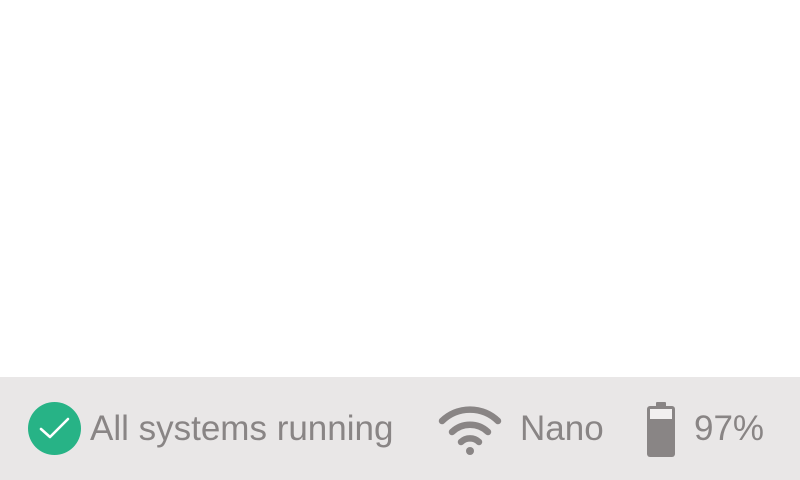 The width and height of the screenshot is (800, 480). I want to click on wifi-network-name: Nano, so click(562, 428).